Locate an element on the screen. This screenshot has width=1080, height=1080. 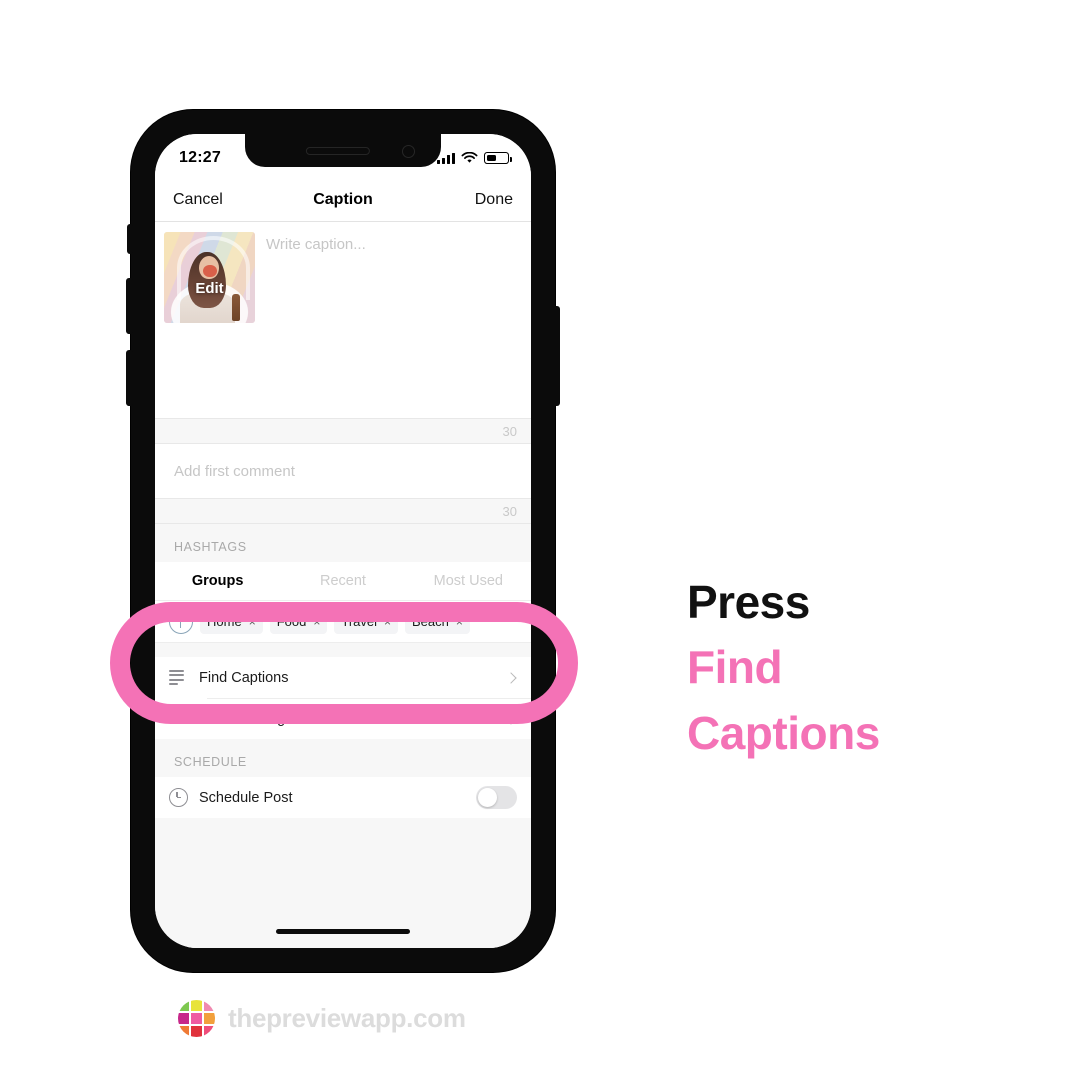
comment-counter-row: 30 is located at coordinates (343, 511).